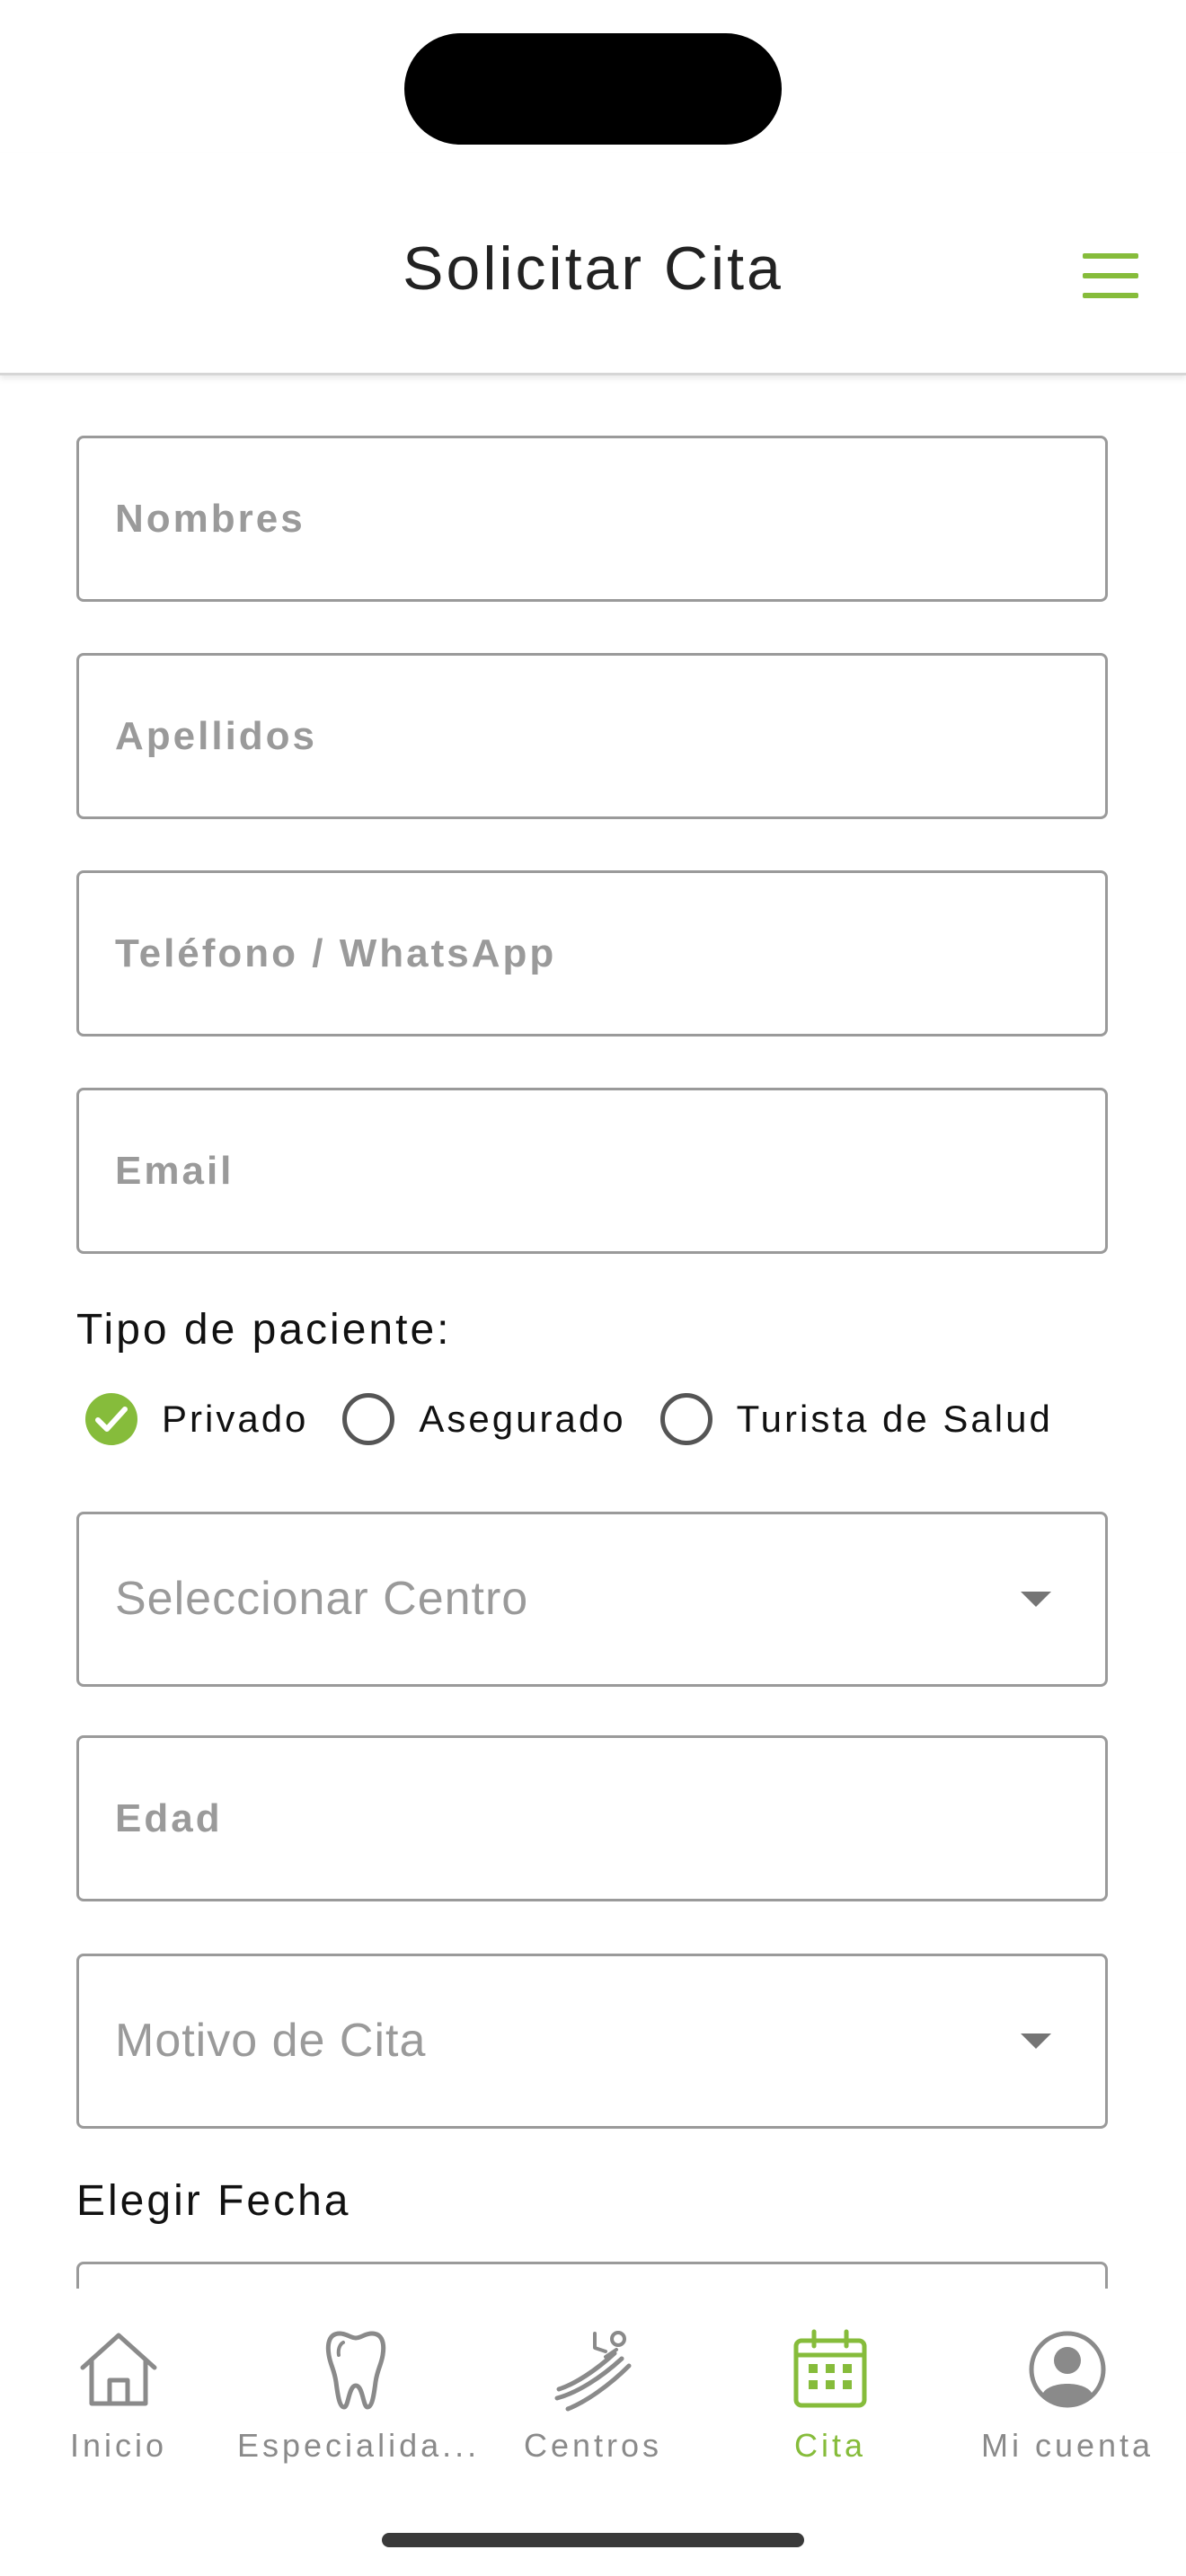  I want to click on dynamic-island, so click(593, 89).